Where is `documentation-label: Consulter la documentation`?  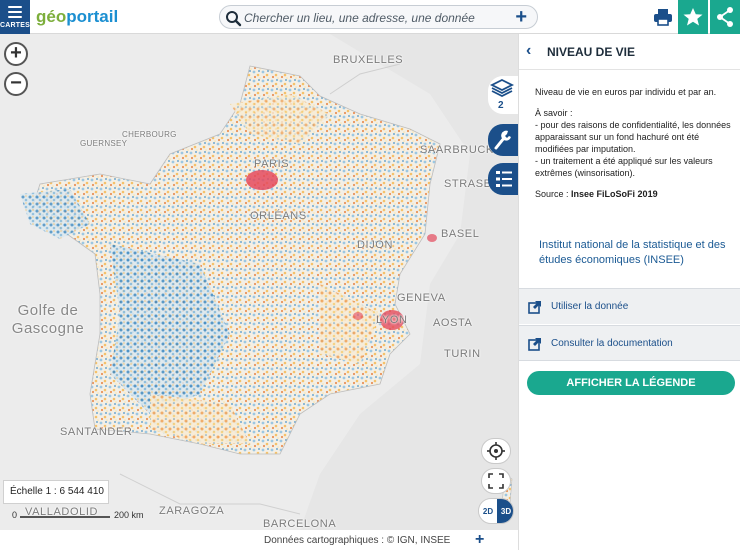 documentation-label: Consulter la documentation is located at coordinates (612, 343).